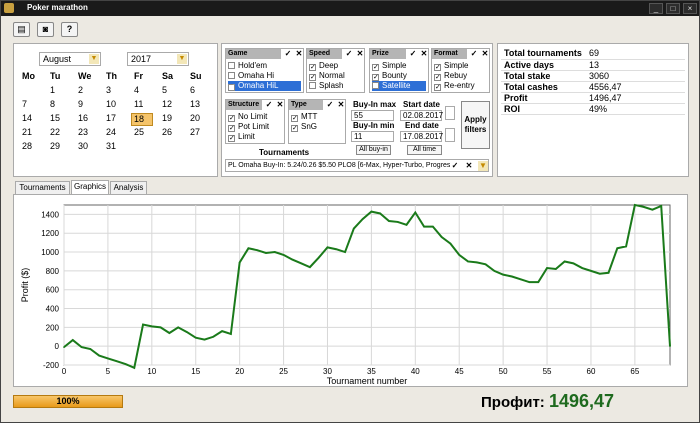 Image resolution: width=700 pixels, height=423 pixels. What do you see at coordinates (264, 76) in the screenshot?
I see `filter-option: Omaha Hi` at bounding box center [264, 76].